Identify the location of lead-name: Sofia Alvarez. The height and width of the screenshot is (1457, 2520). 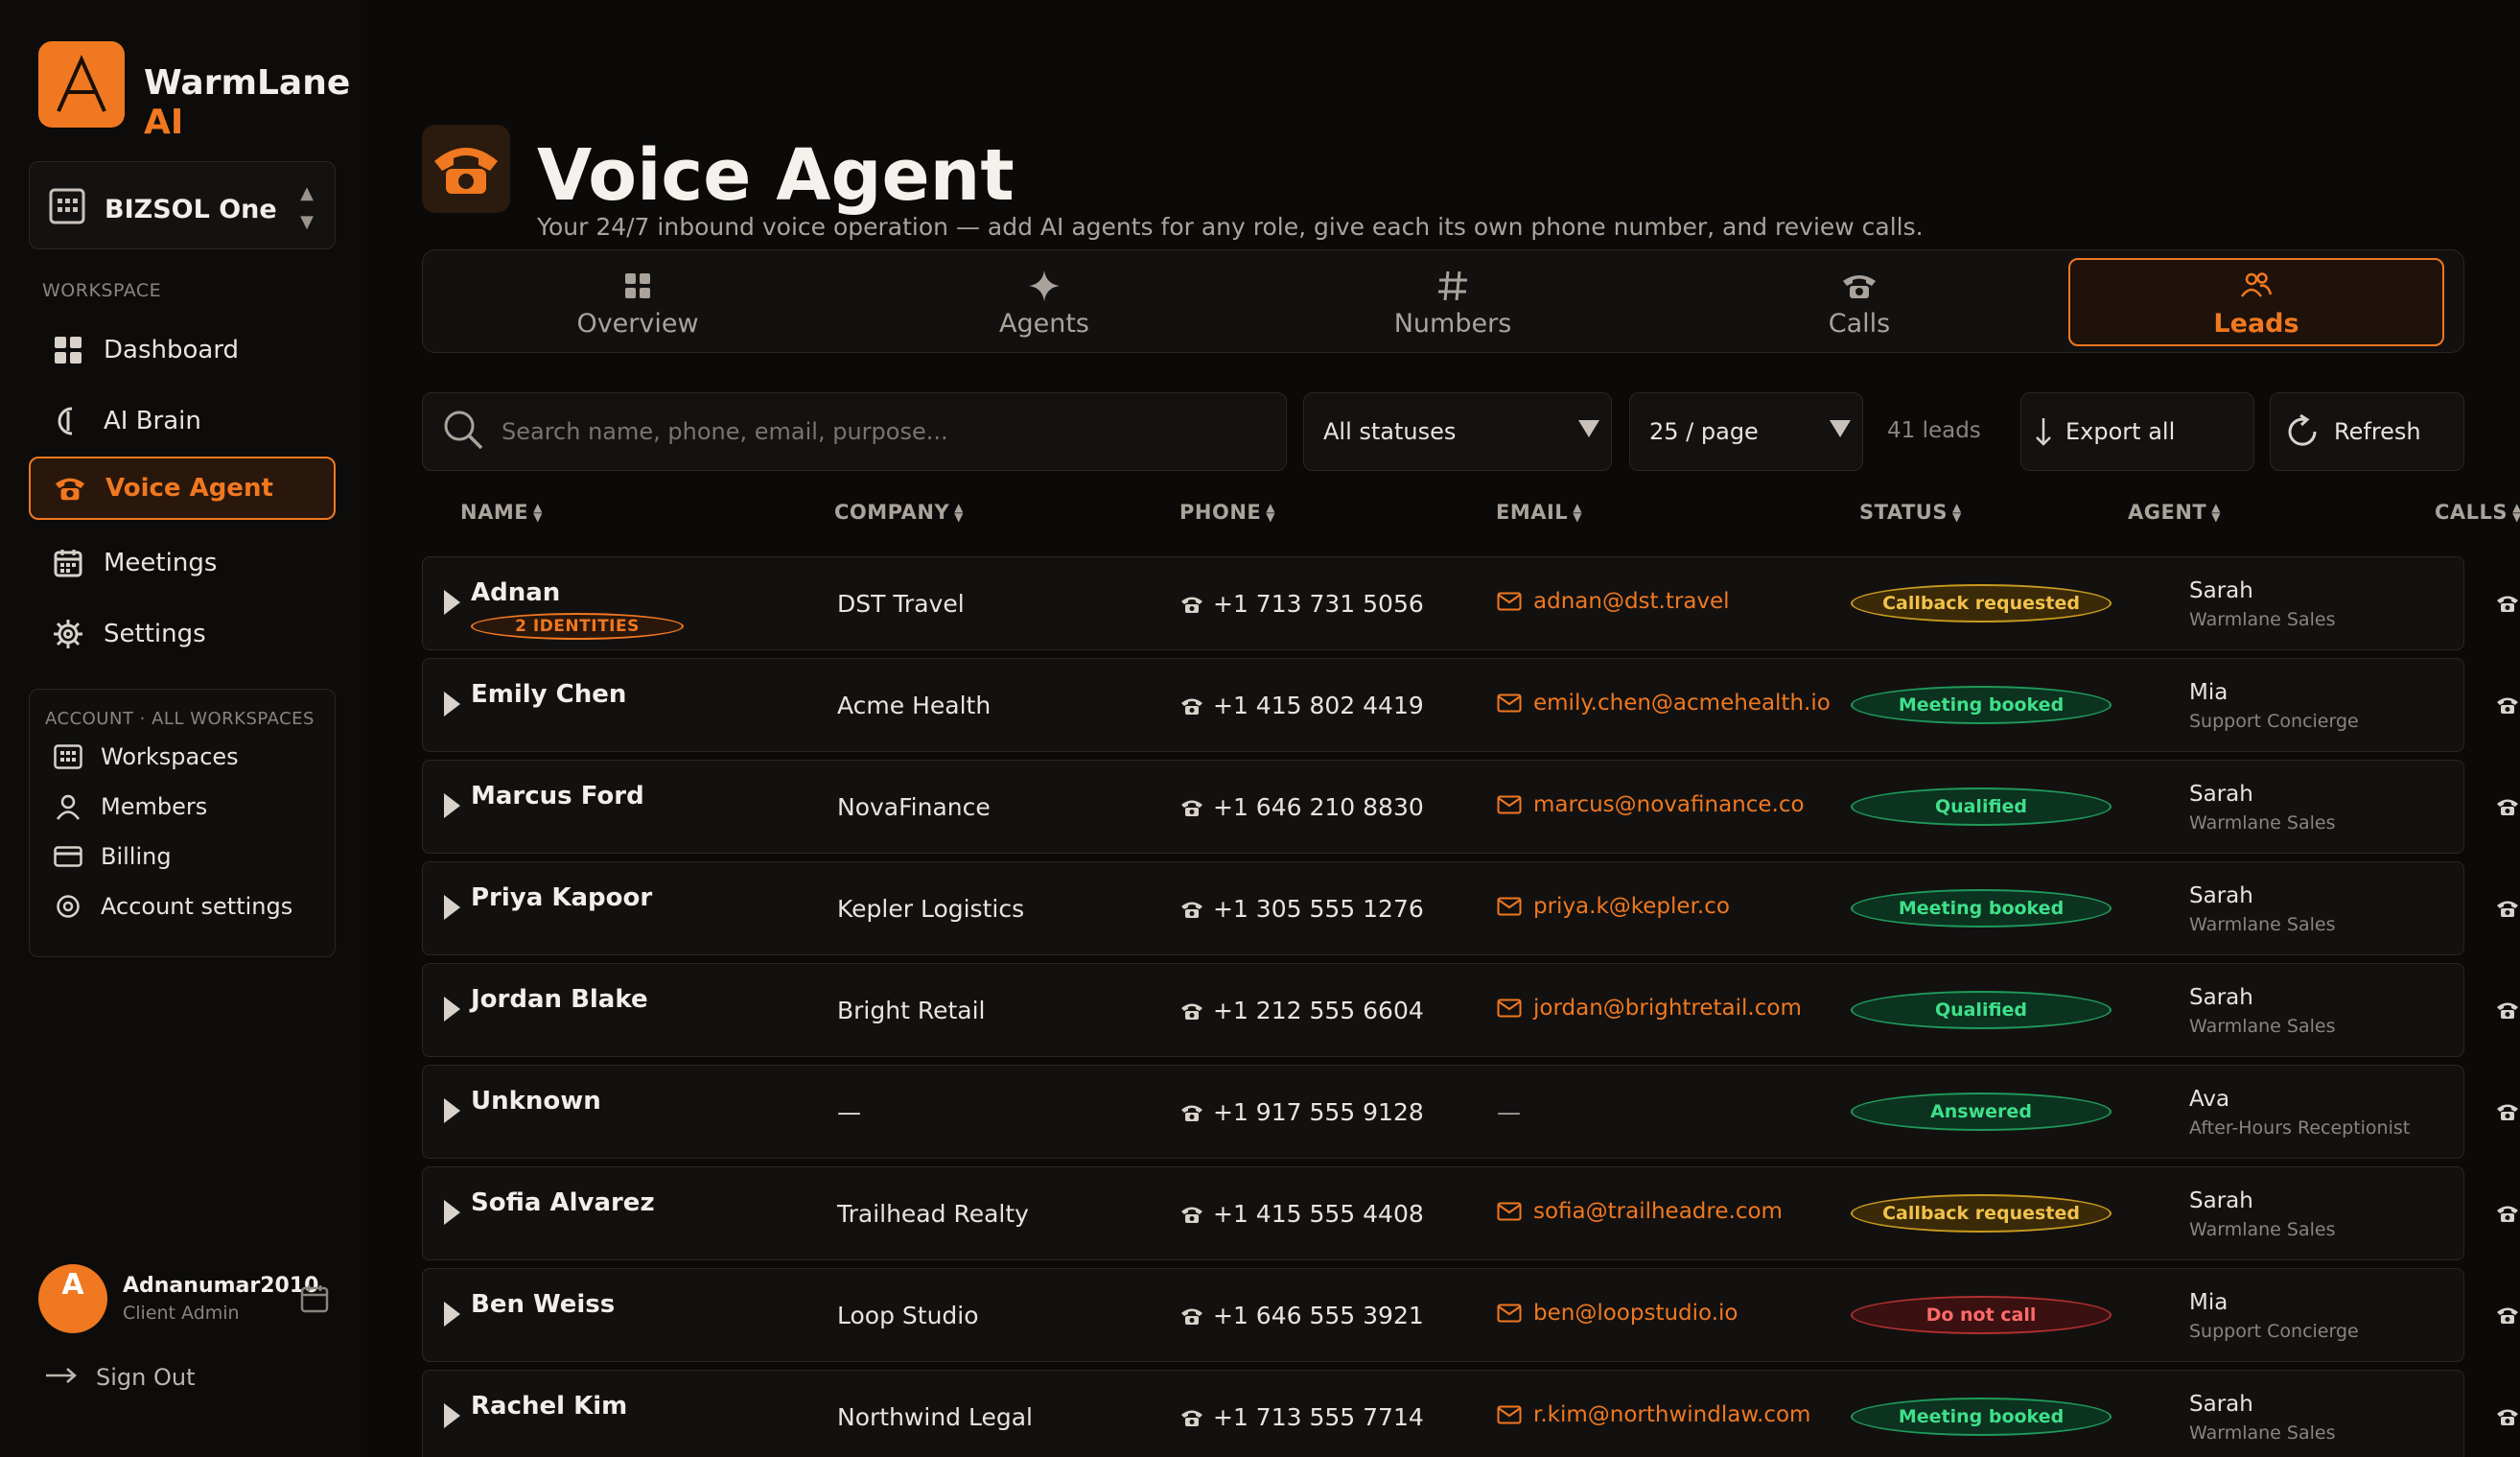
(563, 1202).